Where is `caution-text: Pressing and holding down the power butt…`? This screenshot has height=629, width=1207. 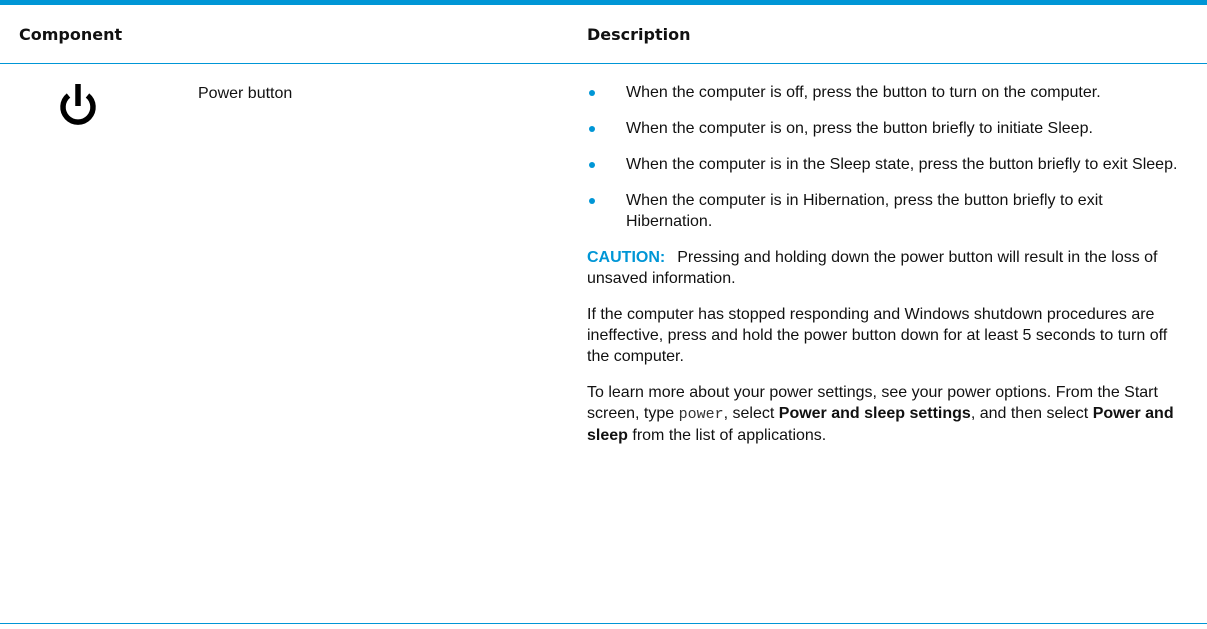
caution-text: Pressing and holding down the power butt… is located at coordinates (872, 268).